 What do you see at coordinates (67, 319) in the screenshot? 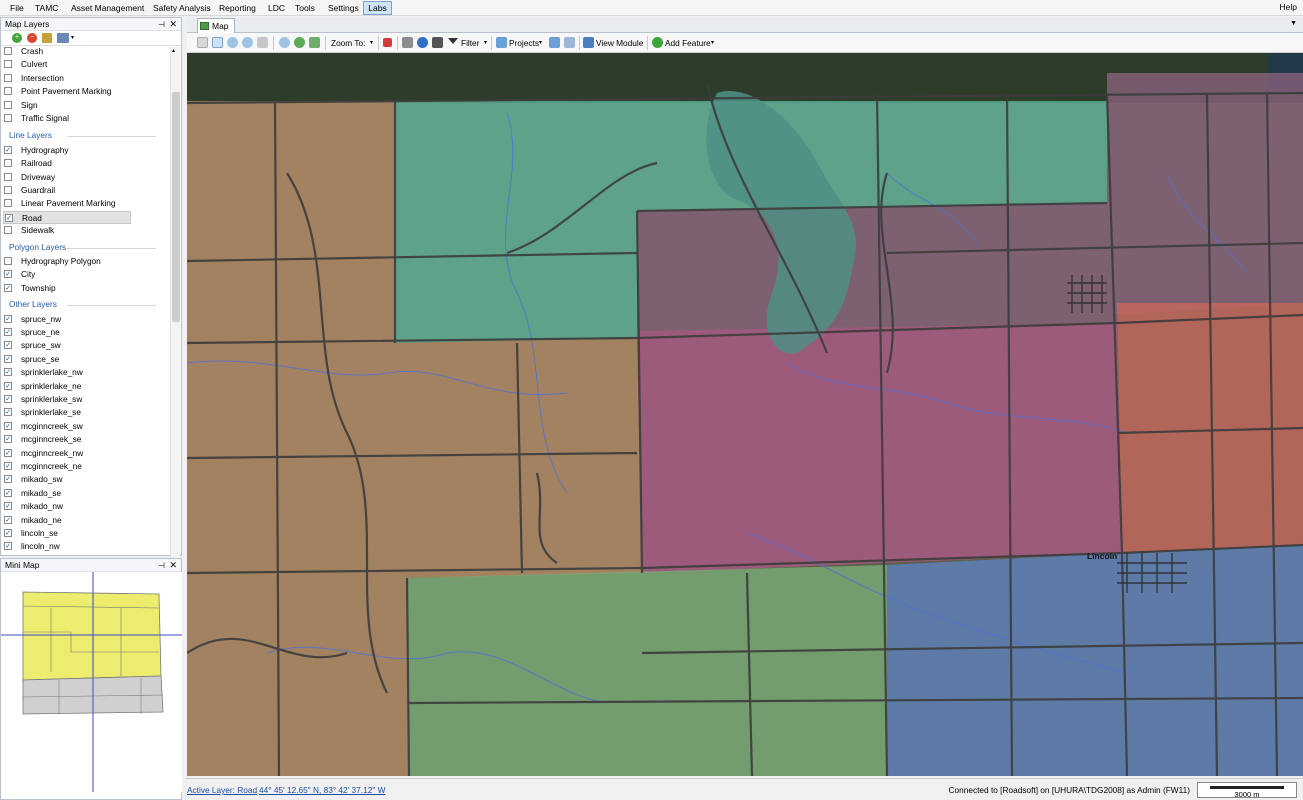
I see `layer-item-spruce-nw: ✓ spruce_nw` at bounding box center [67, 319].